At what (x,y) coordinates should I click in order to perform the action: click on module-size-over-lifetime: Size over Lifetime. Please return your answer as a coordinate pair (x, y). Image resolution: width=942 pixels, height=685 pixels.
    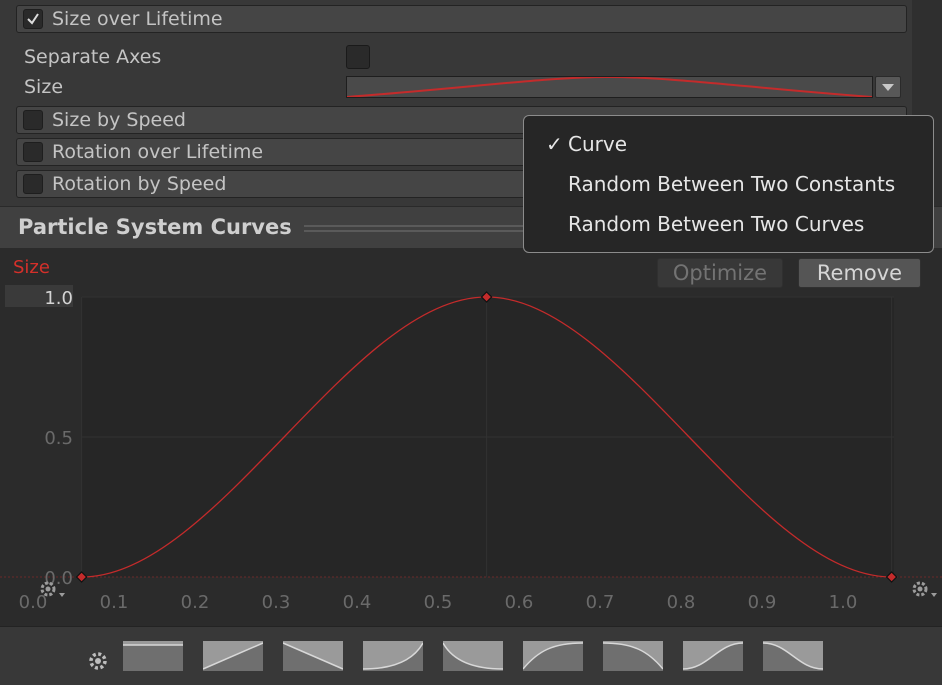
    Looking at the image, I should click on (461, 19).